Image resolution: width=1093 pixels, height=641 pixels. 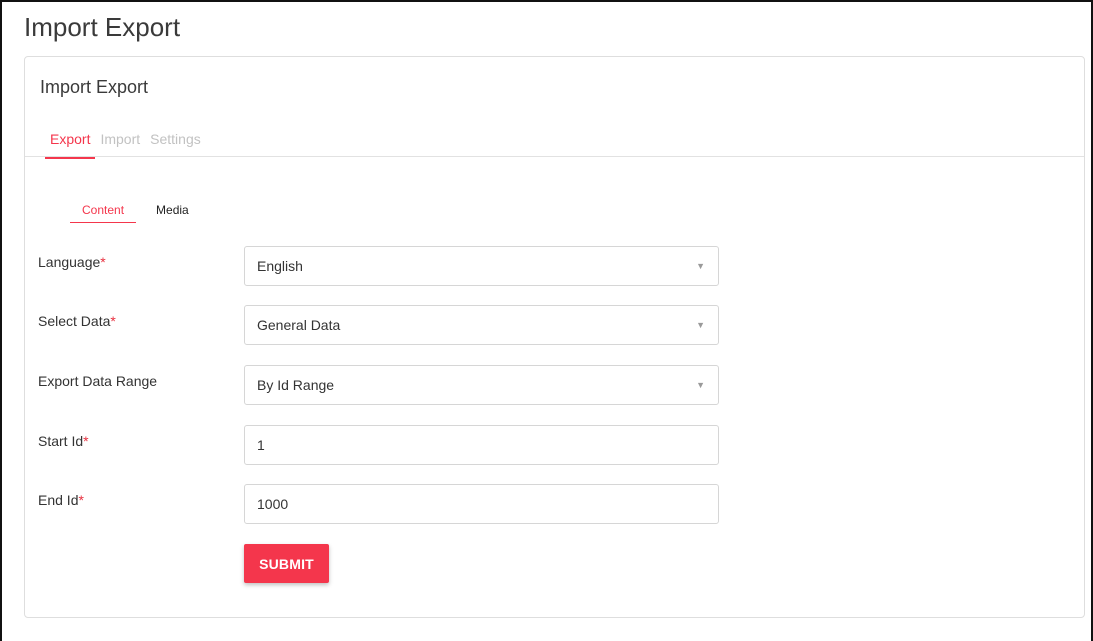 What do you see at coordinates (139, 212) in the screenshot?
I see `sub-tabs: Content Media` at bounding box center [139, 212].